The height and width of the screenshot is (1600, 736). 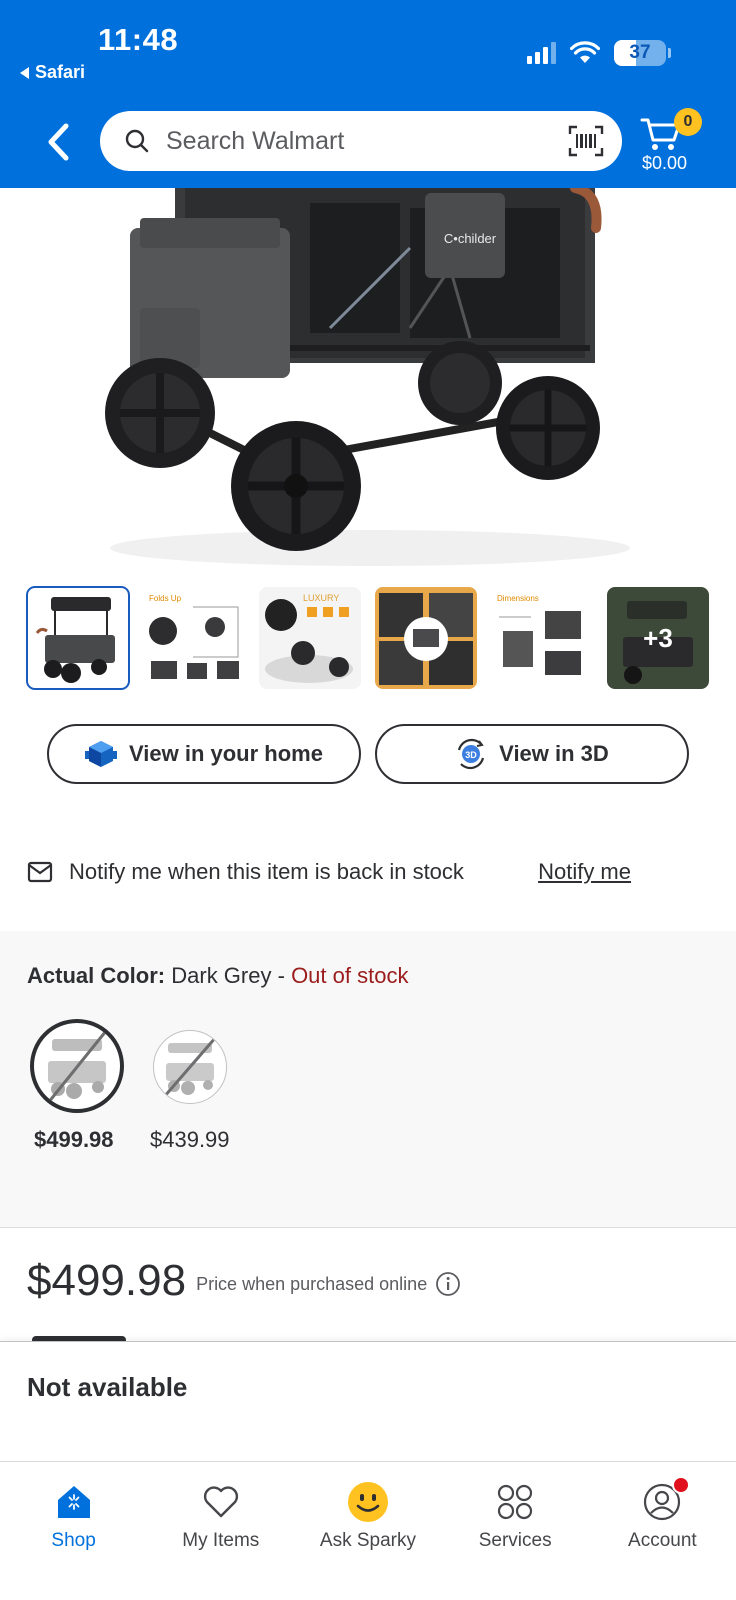 What do you see at coordinates (470, 238) in the screenshot?
I see `hero-brand-text: C•childer` at bounding box center [470, 238].